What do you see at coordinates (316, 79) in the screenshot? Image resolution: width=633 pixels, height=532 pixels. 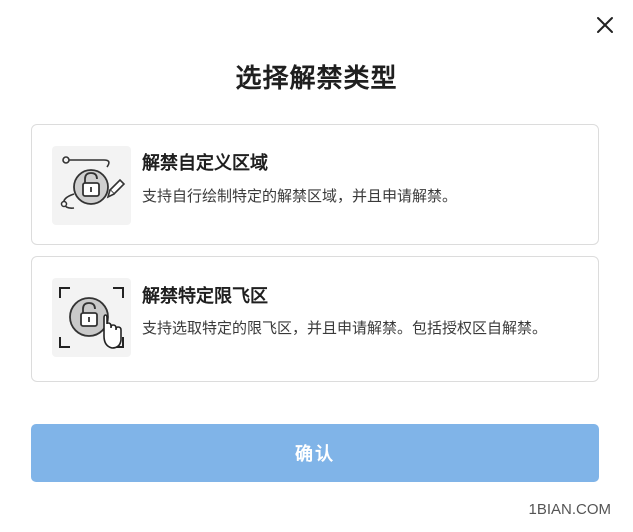 I see `dialog-title: 选择解禁类型` at bounding box center [316, 79].